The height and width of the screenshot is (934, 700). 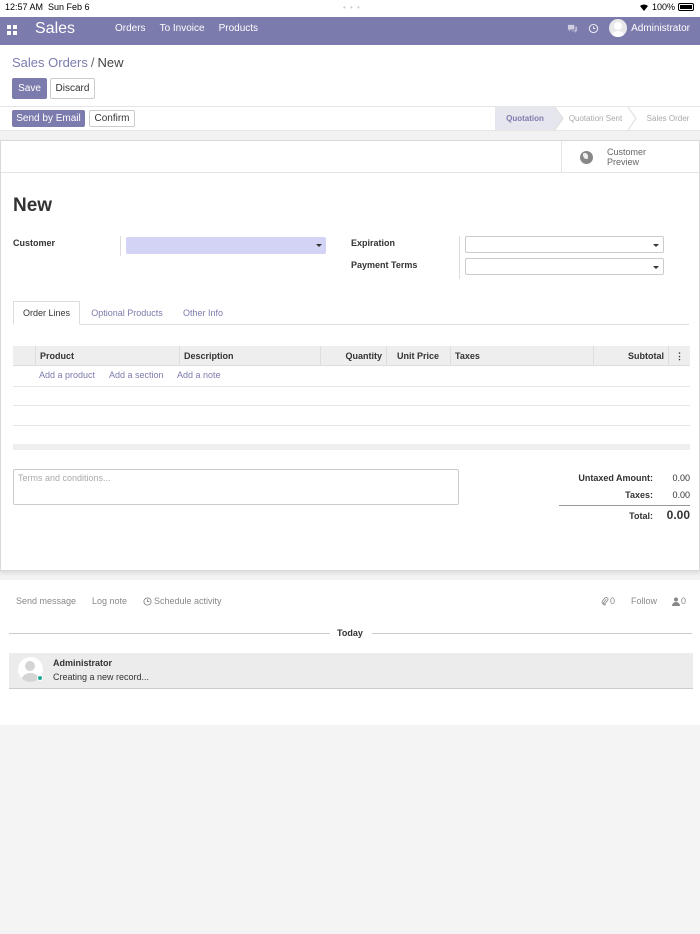 I want to click on customer-preview-label-1: Customer, so click(x=627, y=152).